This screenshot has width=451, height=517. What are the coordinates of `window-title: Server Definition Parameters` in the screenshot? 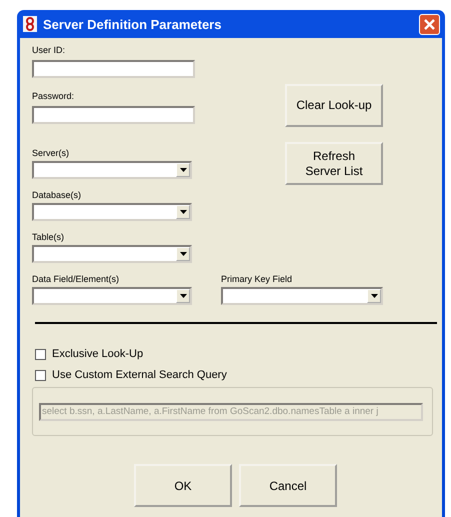 It's located at (132, 24).